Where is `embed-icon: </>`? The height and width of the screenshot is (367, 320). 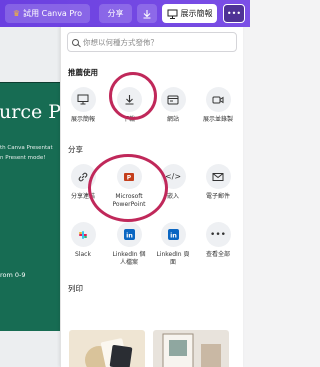 embed-icon: </> is located at coordinates (173, 176).